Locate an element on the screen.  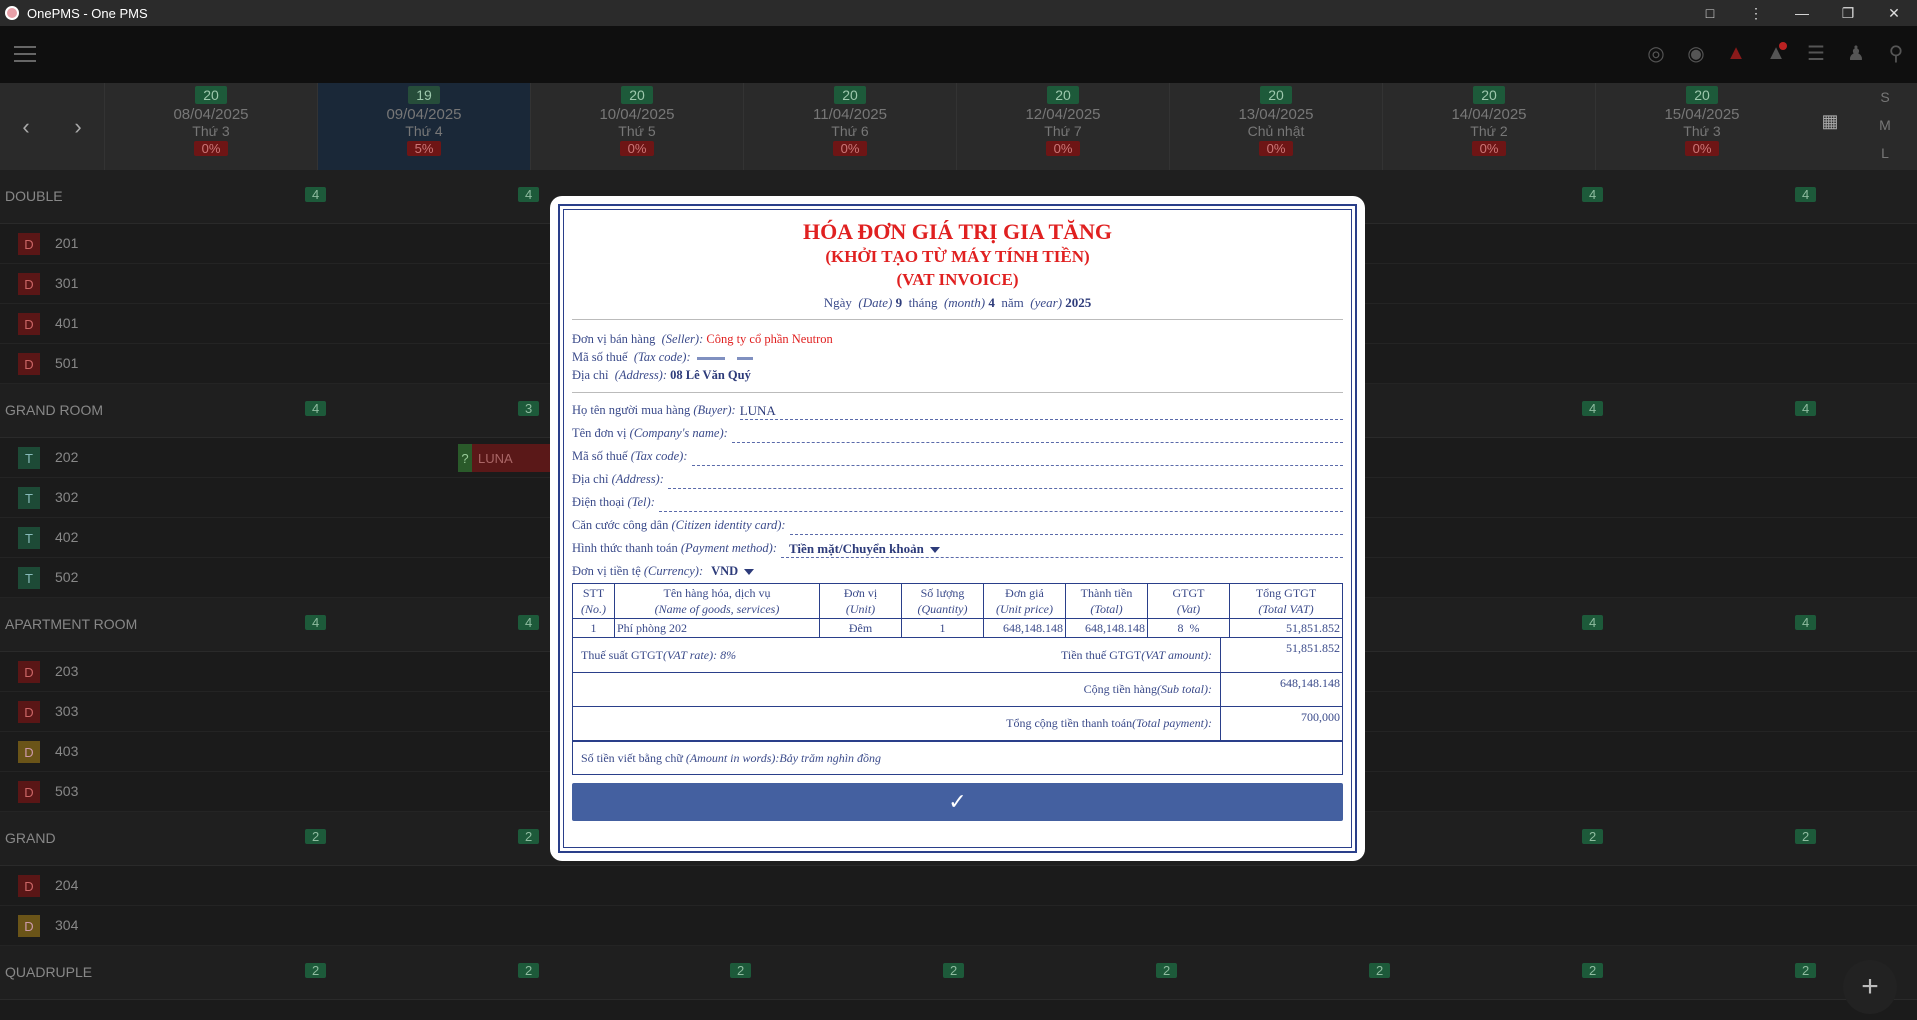
buyer-tel-line: Điện thoại (Tel): is located at coordinates (957, 500).